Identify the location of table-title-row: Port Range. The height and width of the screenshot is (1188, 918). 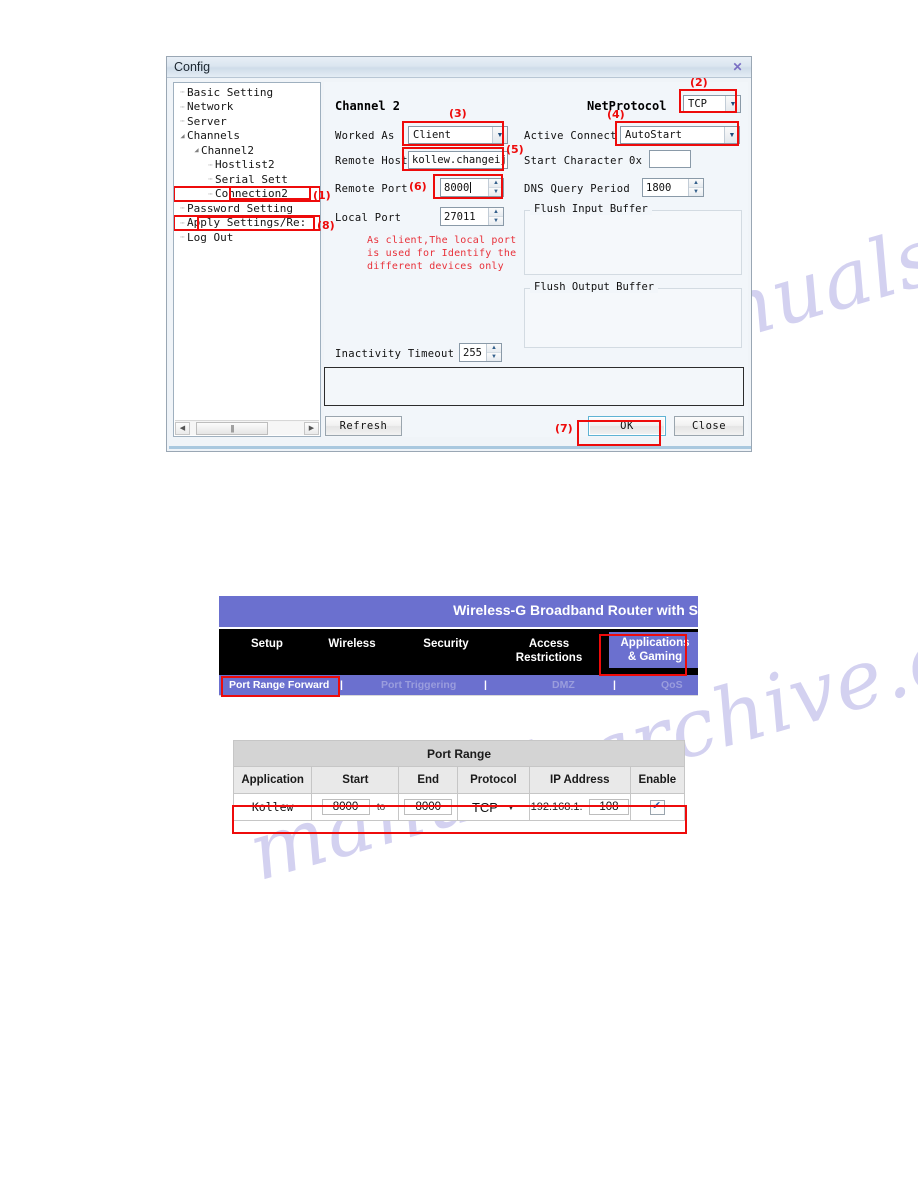
(459, 753).